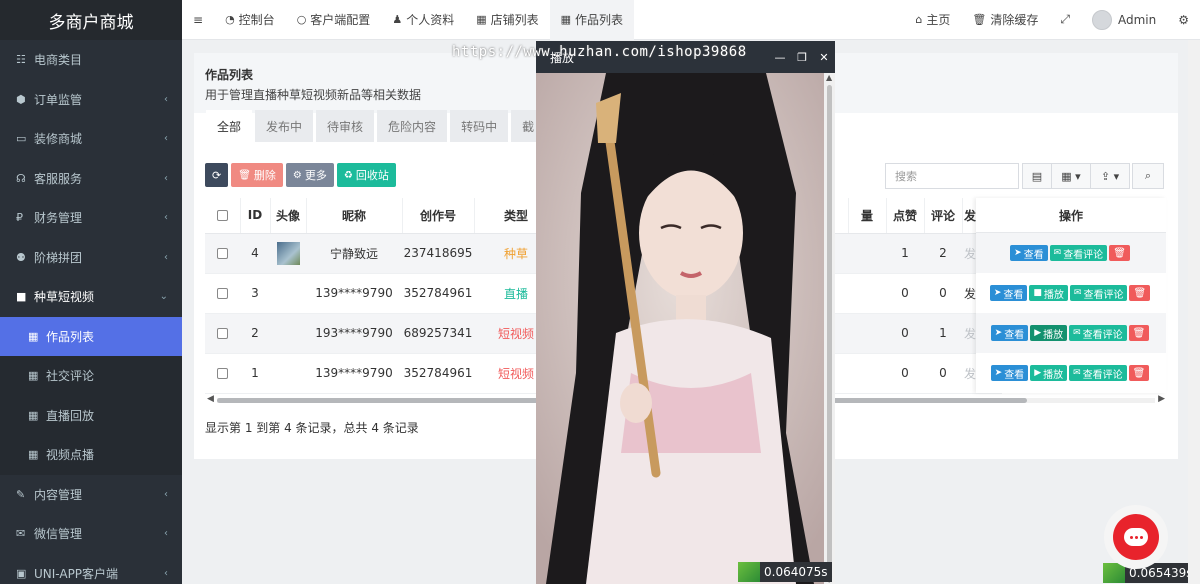 The image size is (1200, 584). Describe the element at coordinates (91, 218) in the screenshot. I see `sidebar-item-4: ₽ 财务管理 ‹` at that location.